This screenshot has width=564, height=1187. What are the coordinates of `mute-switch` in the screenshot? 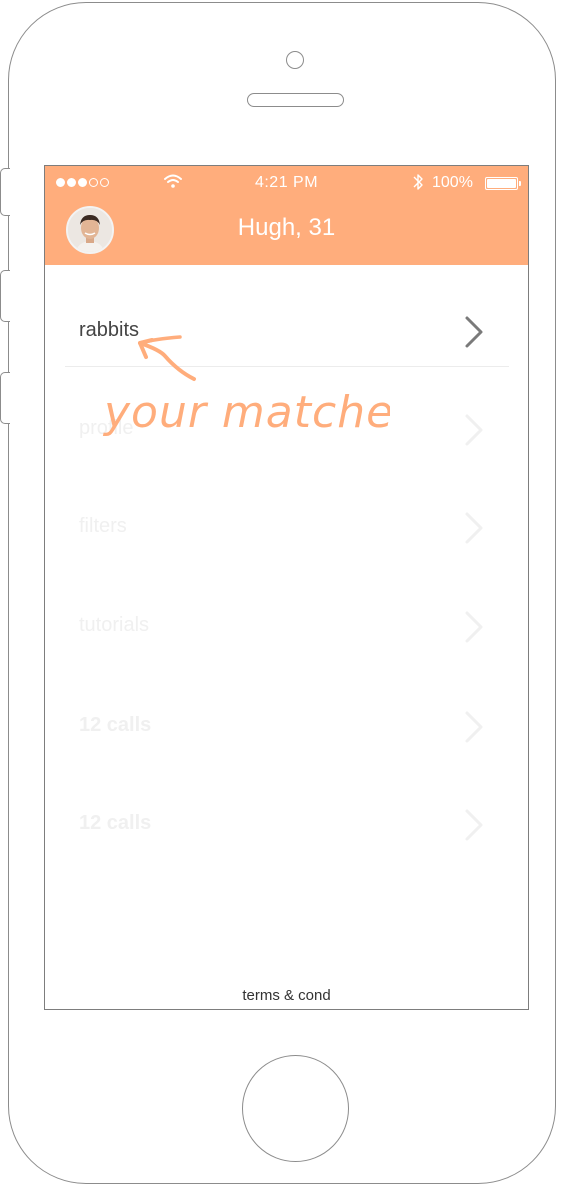 It's located at (5, 192).